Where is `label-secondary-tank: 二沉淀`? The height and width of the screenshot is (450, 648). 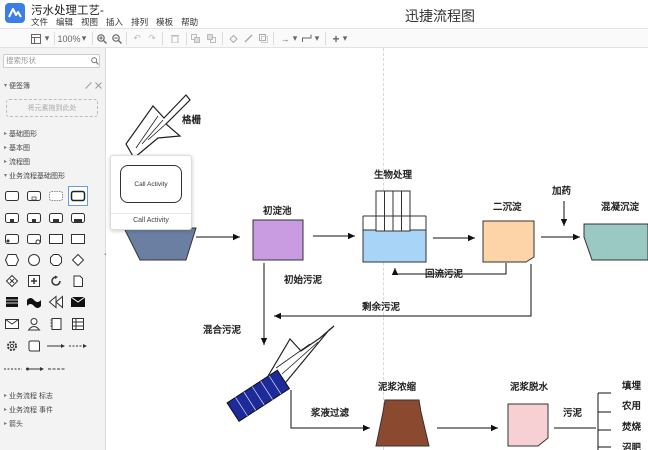 label-secondary-tank: 二沉淀 is located at coordinates (507, 206).